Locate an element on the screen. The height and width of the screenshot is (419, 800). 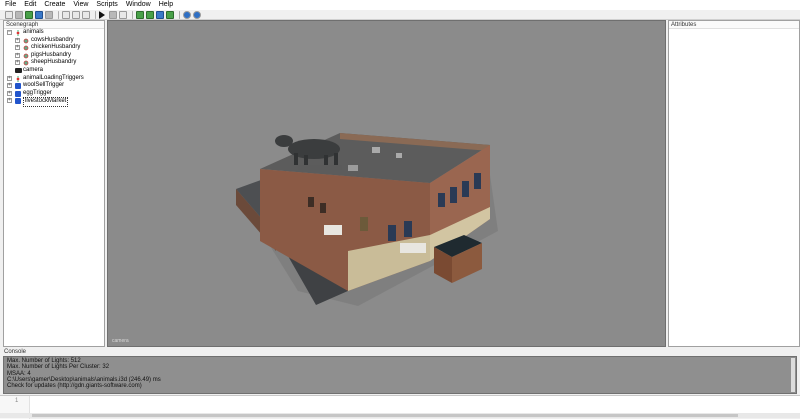
scenegraph-node-label: sheepHusbandry is located at coordinates (54, 62).